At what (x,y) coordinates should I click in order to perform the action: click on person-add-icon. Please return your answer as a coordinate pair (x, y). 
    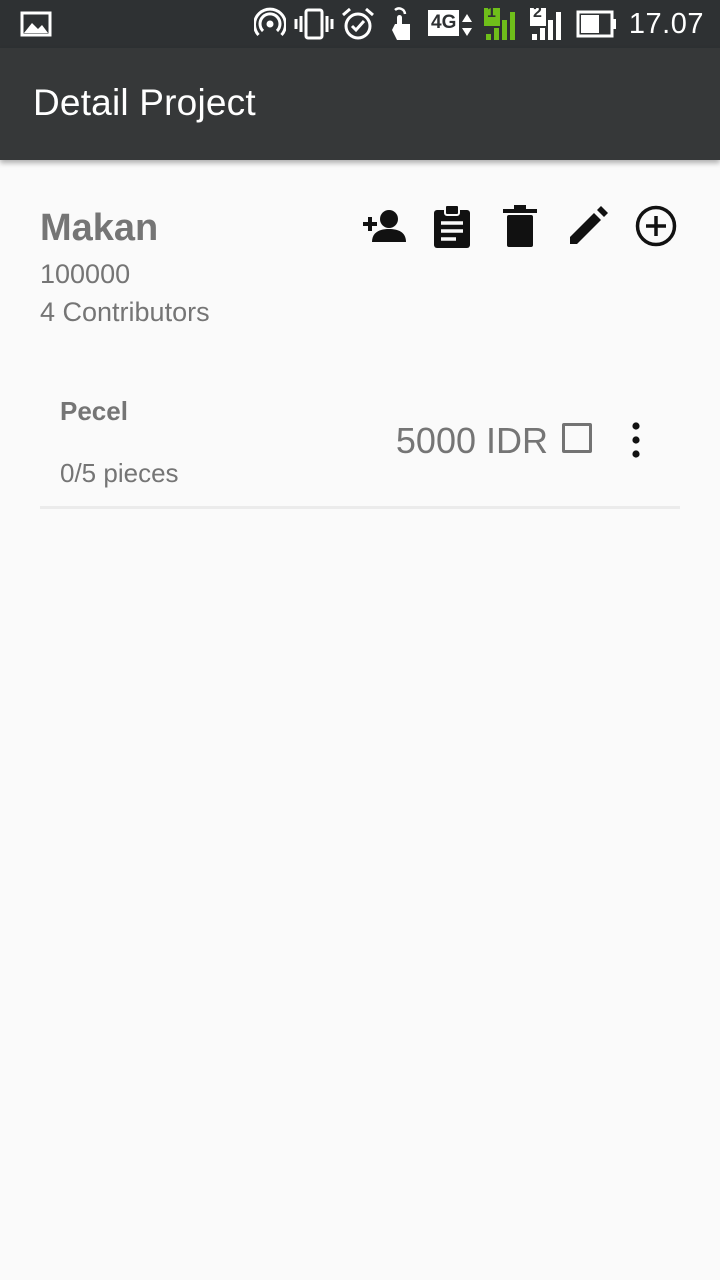
    Looking at the image, I should click on (384, 226).